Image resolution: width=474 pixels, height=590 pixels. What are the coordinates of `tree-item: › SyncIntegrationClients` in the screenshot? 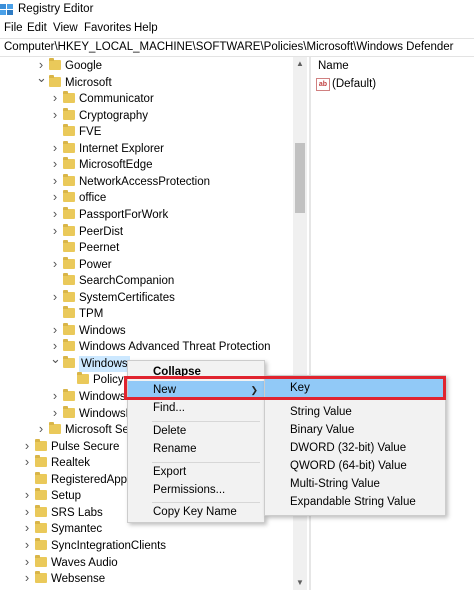 It's located at (145, 545).